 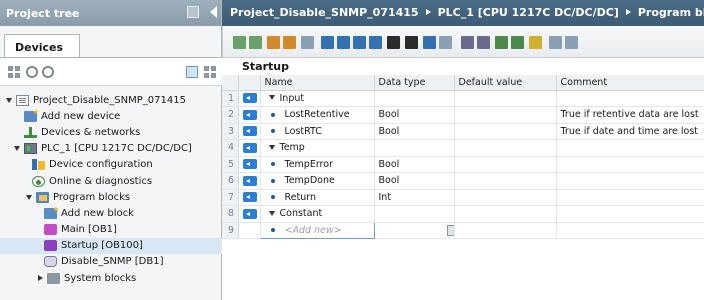 I want to click on close-branch-icon, so click(x=483, y=42).